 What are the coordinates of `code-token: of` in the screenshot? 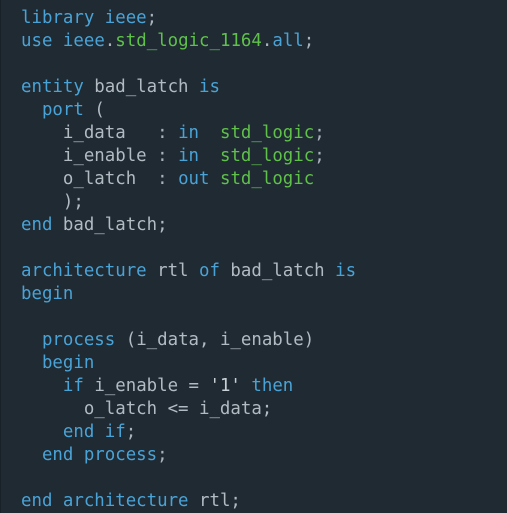 It's located at (209, 271).